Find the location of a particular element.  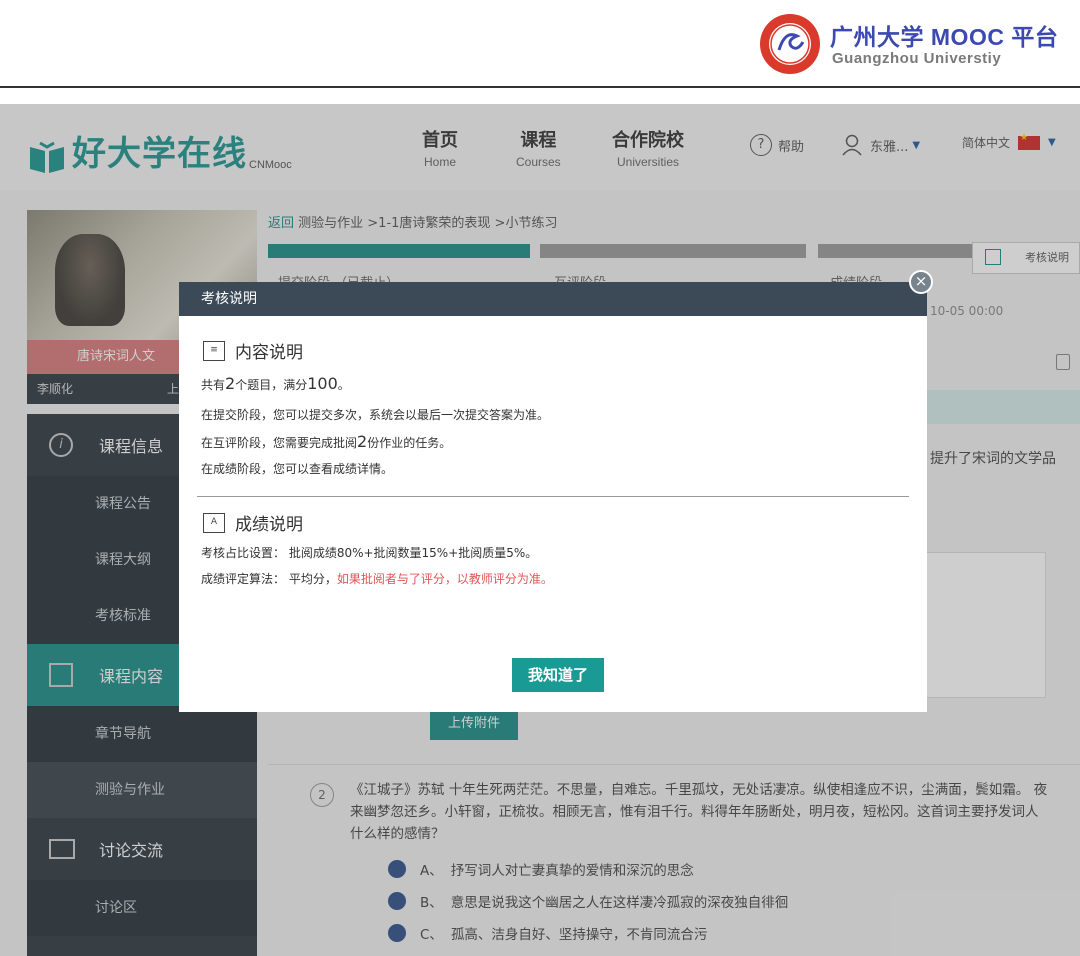

score-chart-icon: A is located at coordinates (214, 522).